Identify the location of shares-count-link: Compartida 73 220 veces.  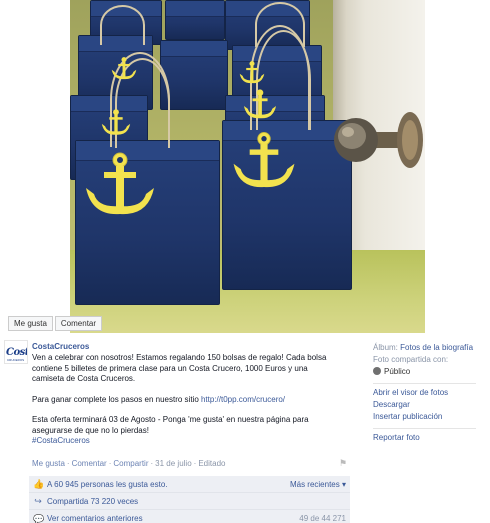
(92, 501).